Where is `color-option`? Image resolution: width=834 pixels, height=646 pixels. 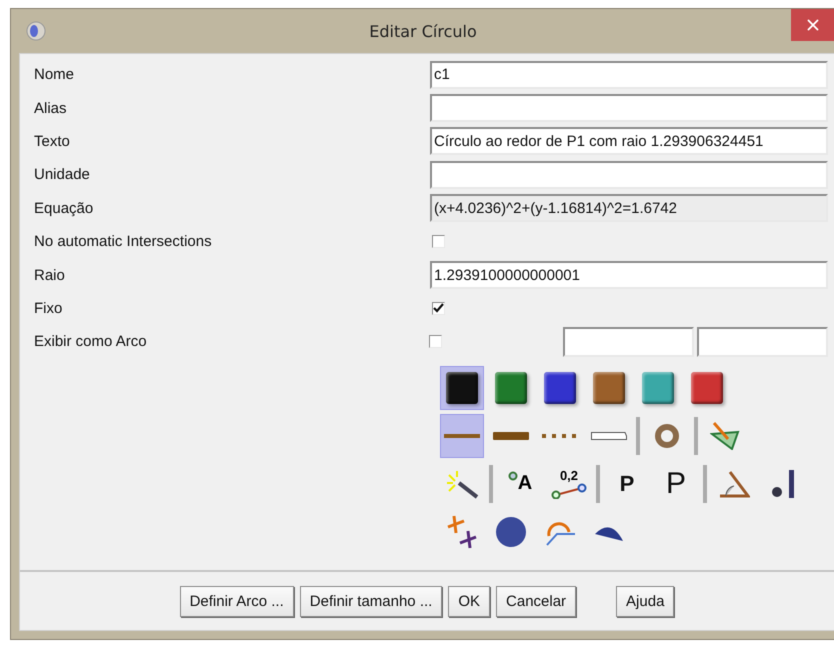
color-option is located at coordinates (462, 388).